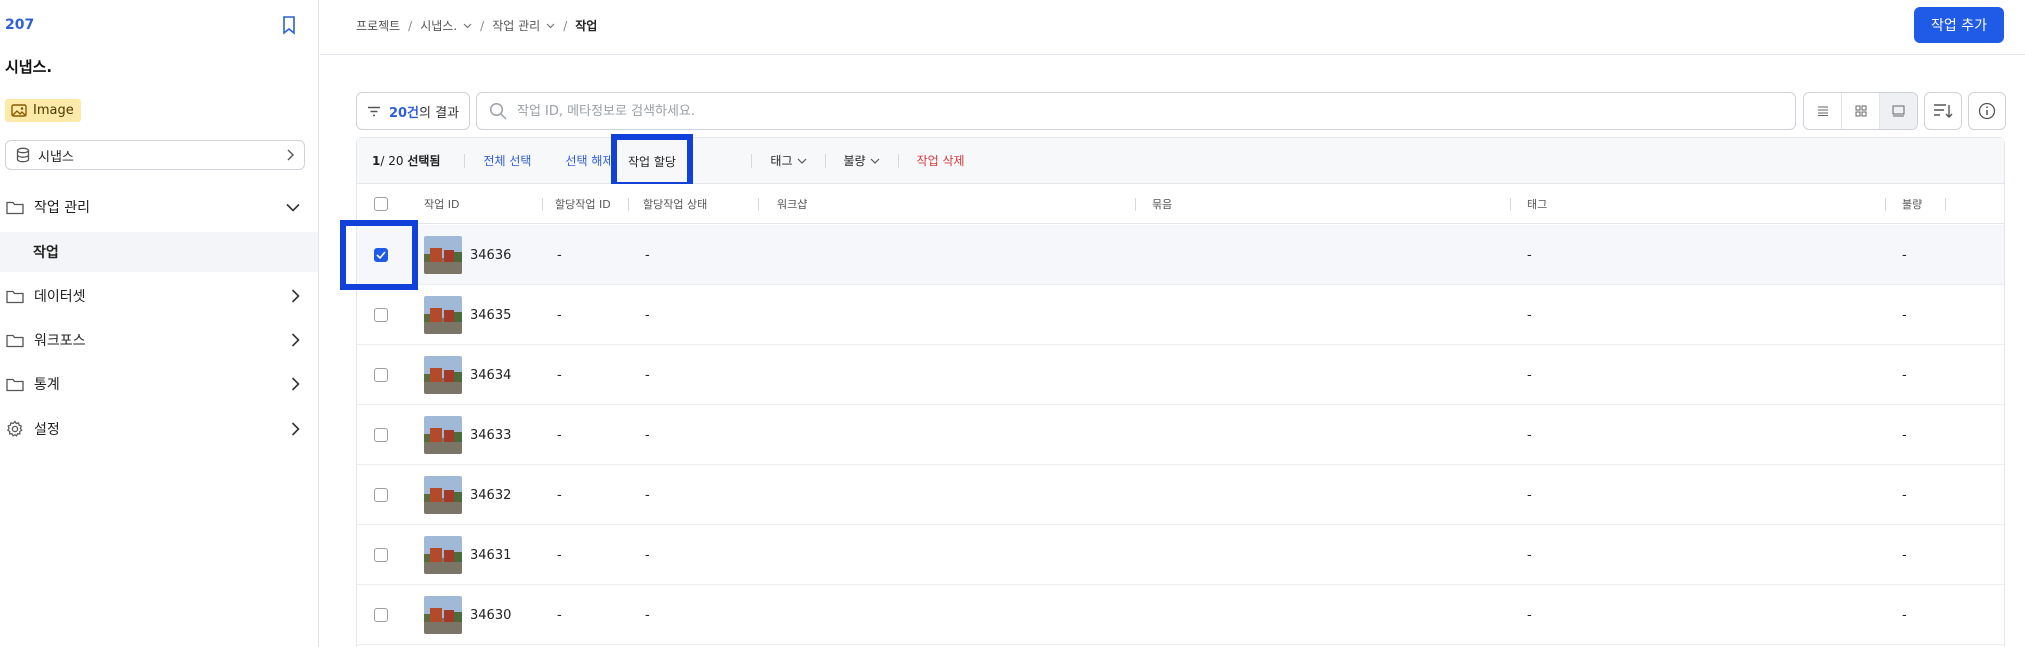  Describe the element at coordinates (490, 375) in the screenshot. I see `task-id: 34634` at that location.